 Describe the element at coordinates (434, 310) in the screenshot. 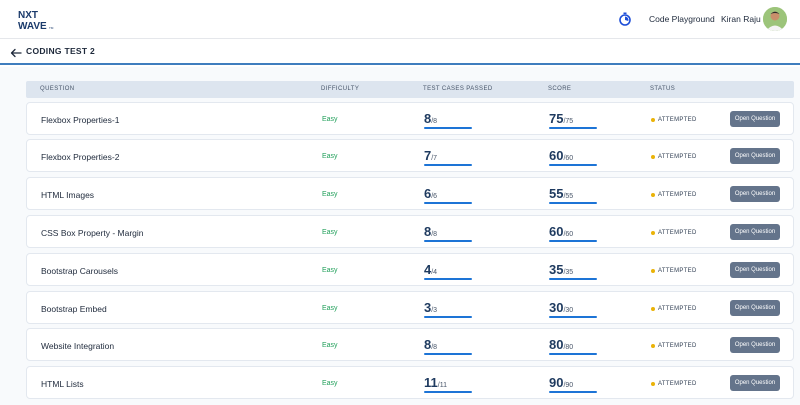

I see `total-cases: /3` at that location.